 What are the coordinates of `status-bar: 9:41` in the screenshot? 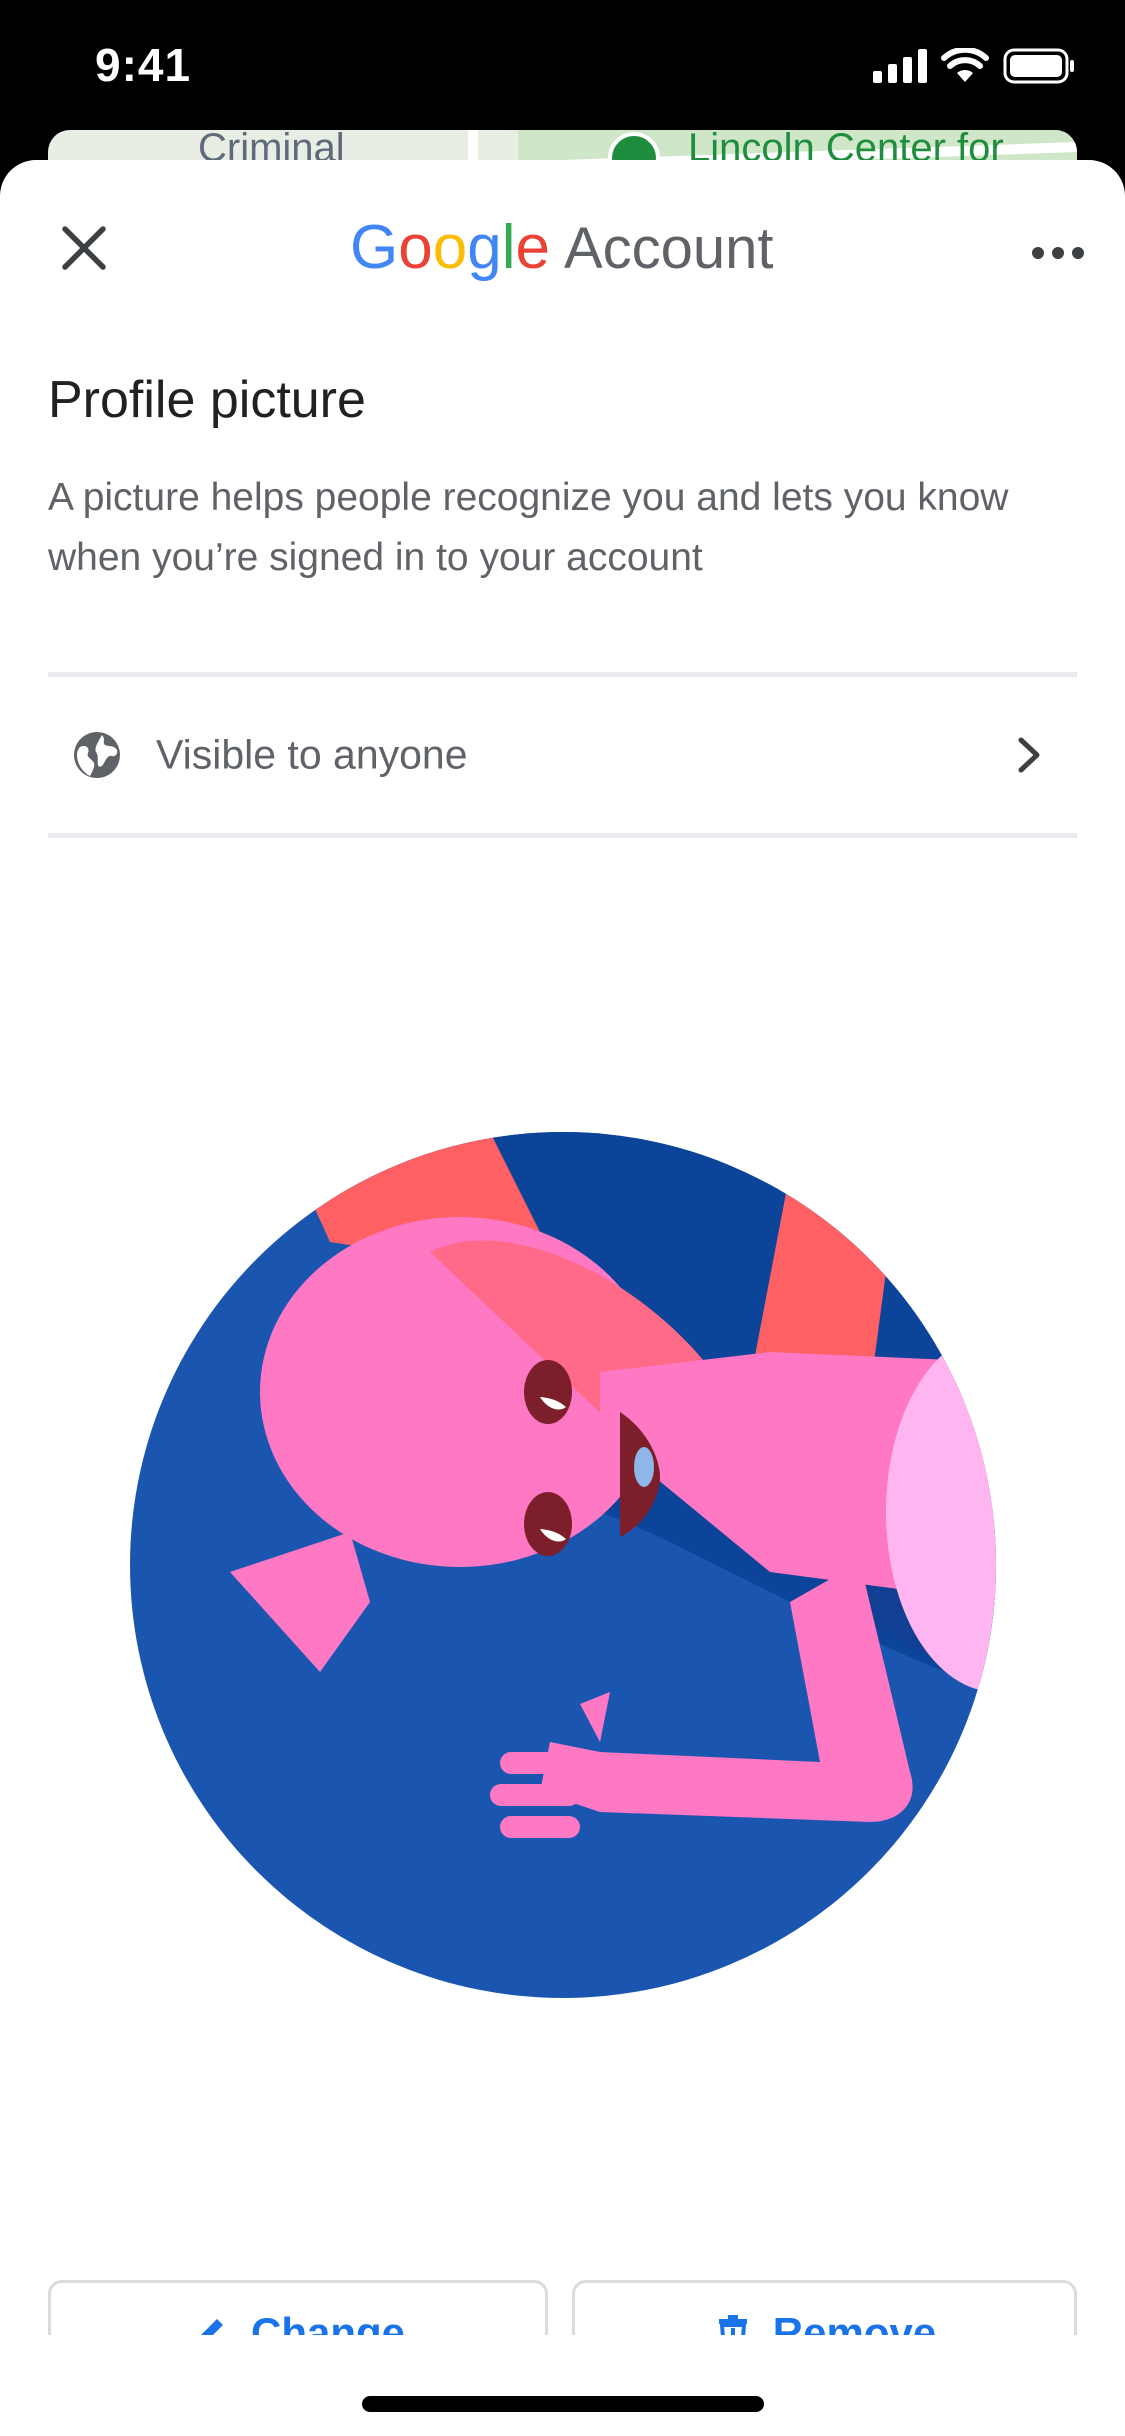 It's located at (562, 67).